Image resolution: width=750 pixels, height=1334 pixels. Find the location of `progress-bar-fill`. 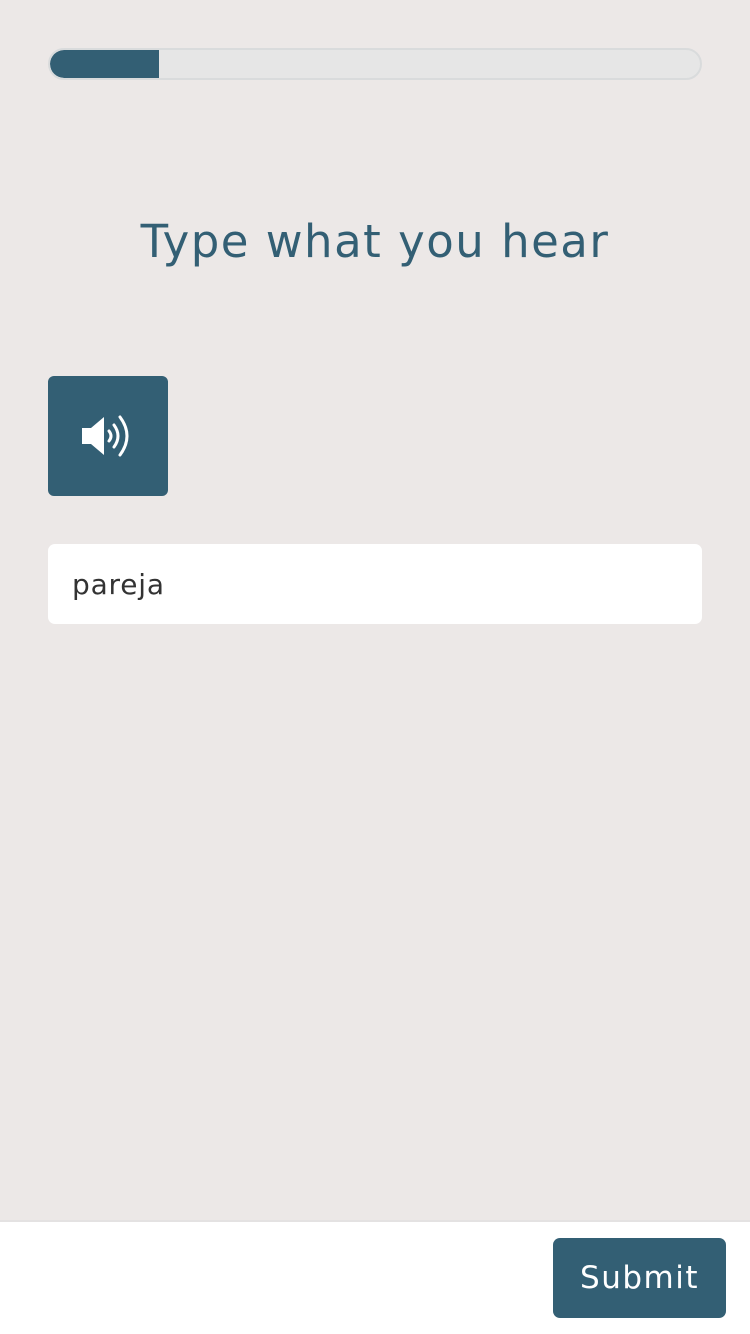

progress-bar-fill is located at coordinates (104, 64).